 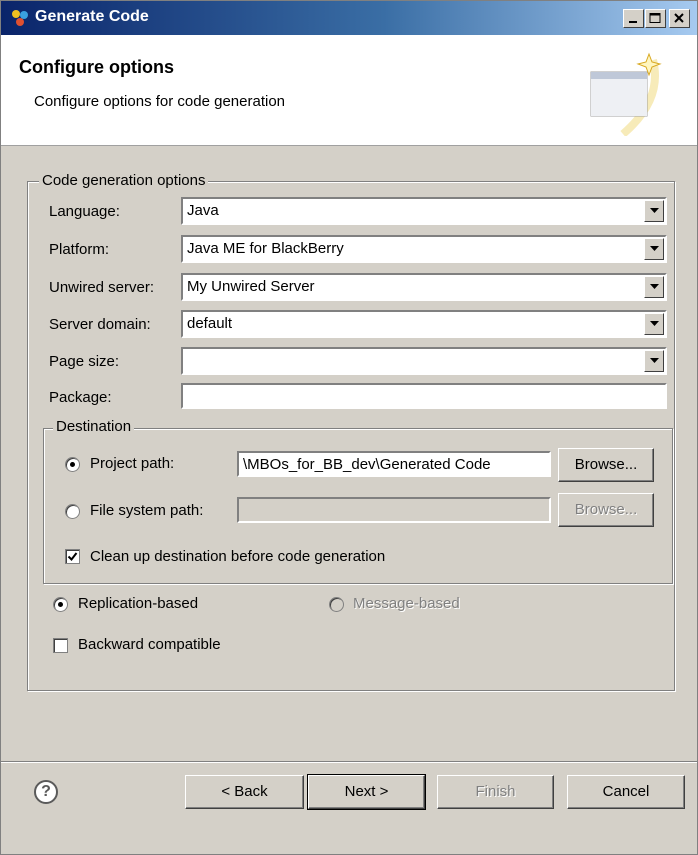 What do you see at coordinates (336, 604) in the screenshot?
I see `message-based-radio` at bounding box center [336, 604].